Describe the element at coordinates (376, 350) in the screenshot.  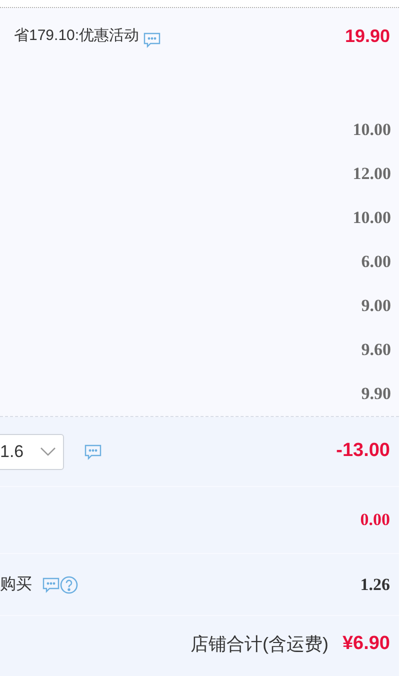
I see `item-price: 9.60` at that location.